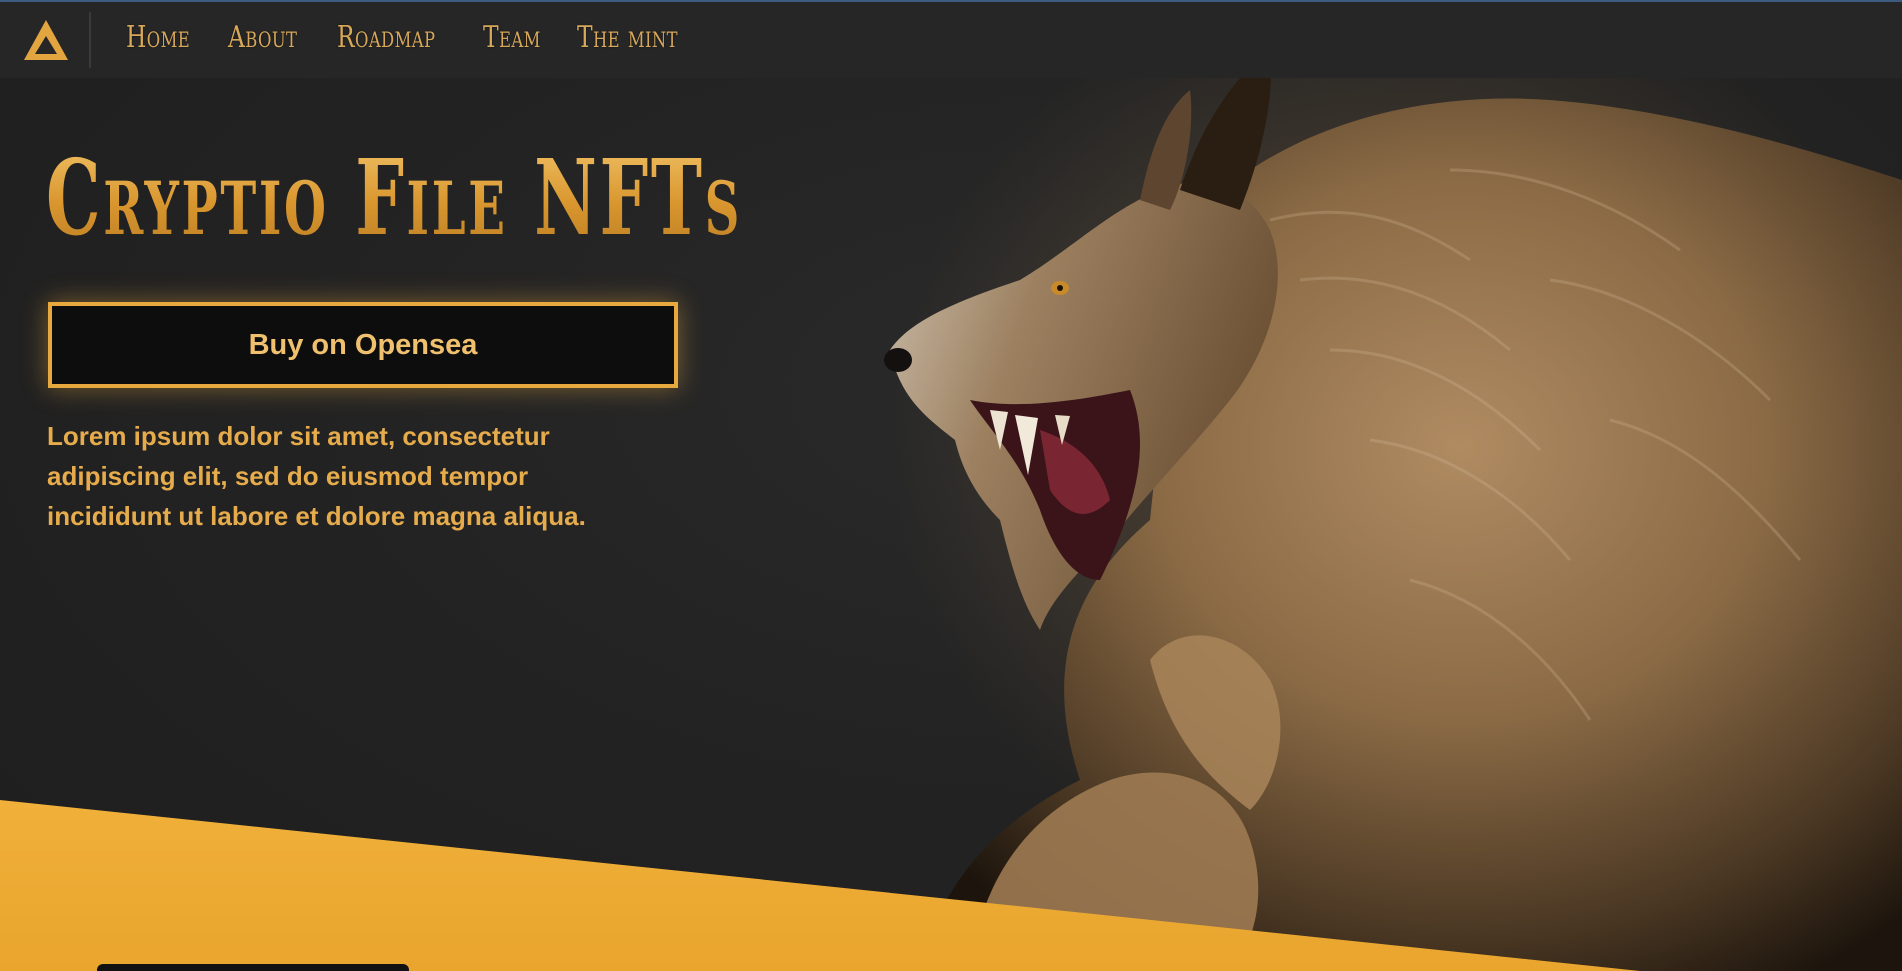 This screenshot has width=1902, height=971. What do you see at coordinates (90, 40) in the screenshot?
I see `nav-divider` at bounding box center [90, 40].